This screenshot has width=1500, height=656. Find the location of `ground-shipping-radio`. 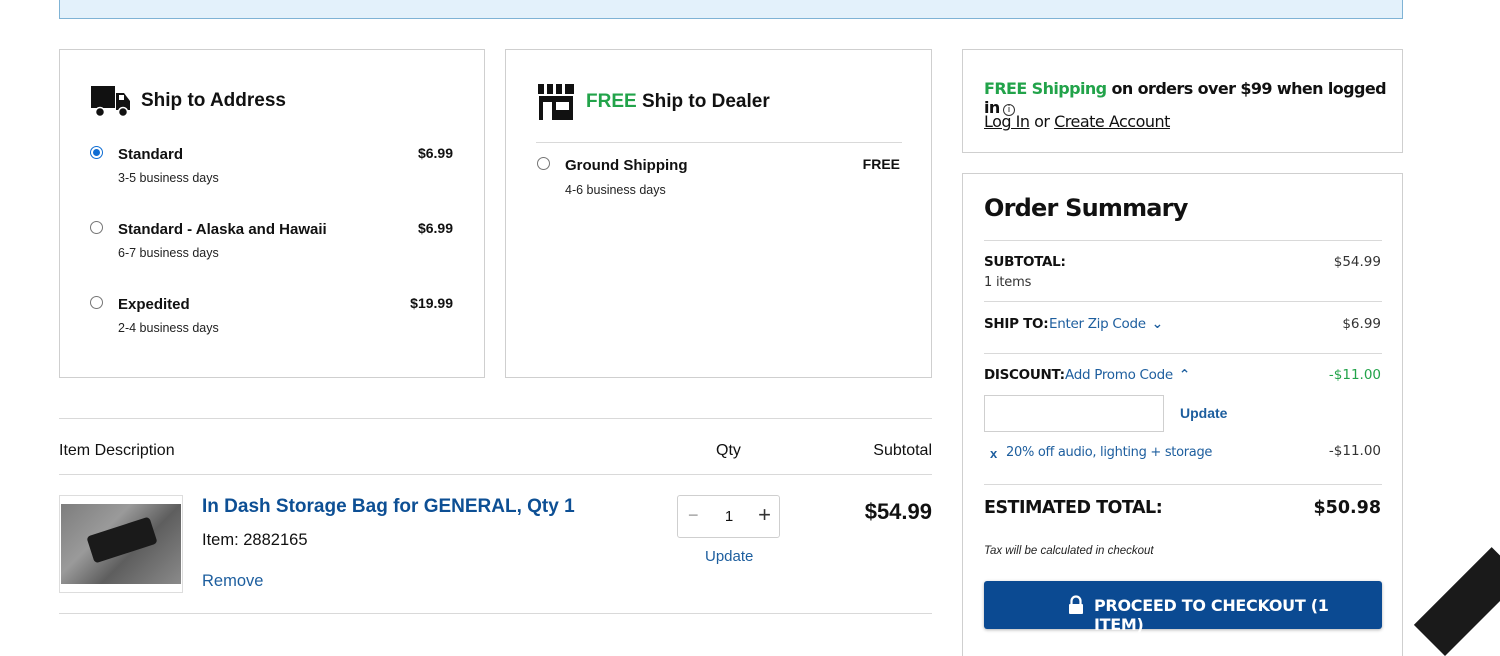

ground-shipping-radio is located at coordinates (543, 163).